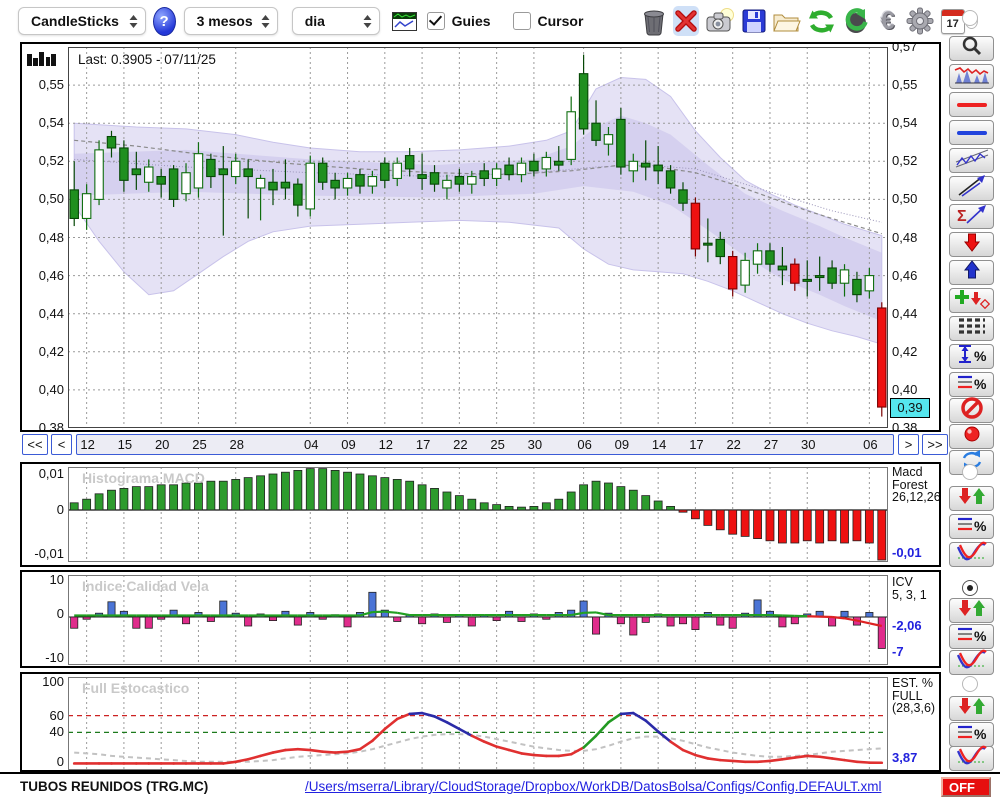 This screenshot has height=800, width=1000. What do you see at coordinates (905, 351) in the screenshot?
I see `axis-label: 0,42` at bounding box center [905, 351].